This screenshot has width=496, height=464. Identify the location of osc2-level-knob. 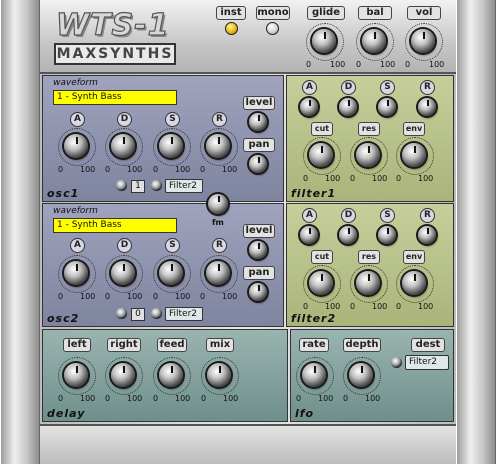
(258, 250).